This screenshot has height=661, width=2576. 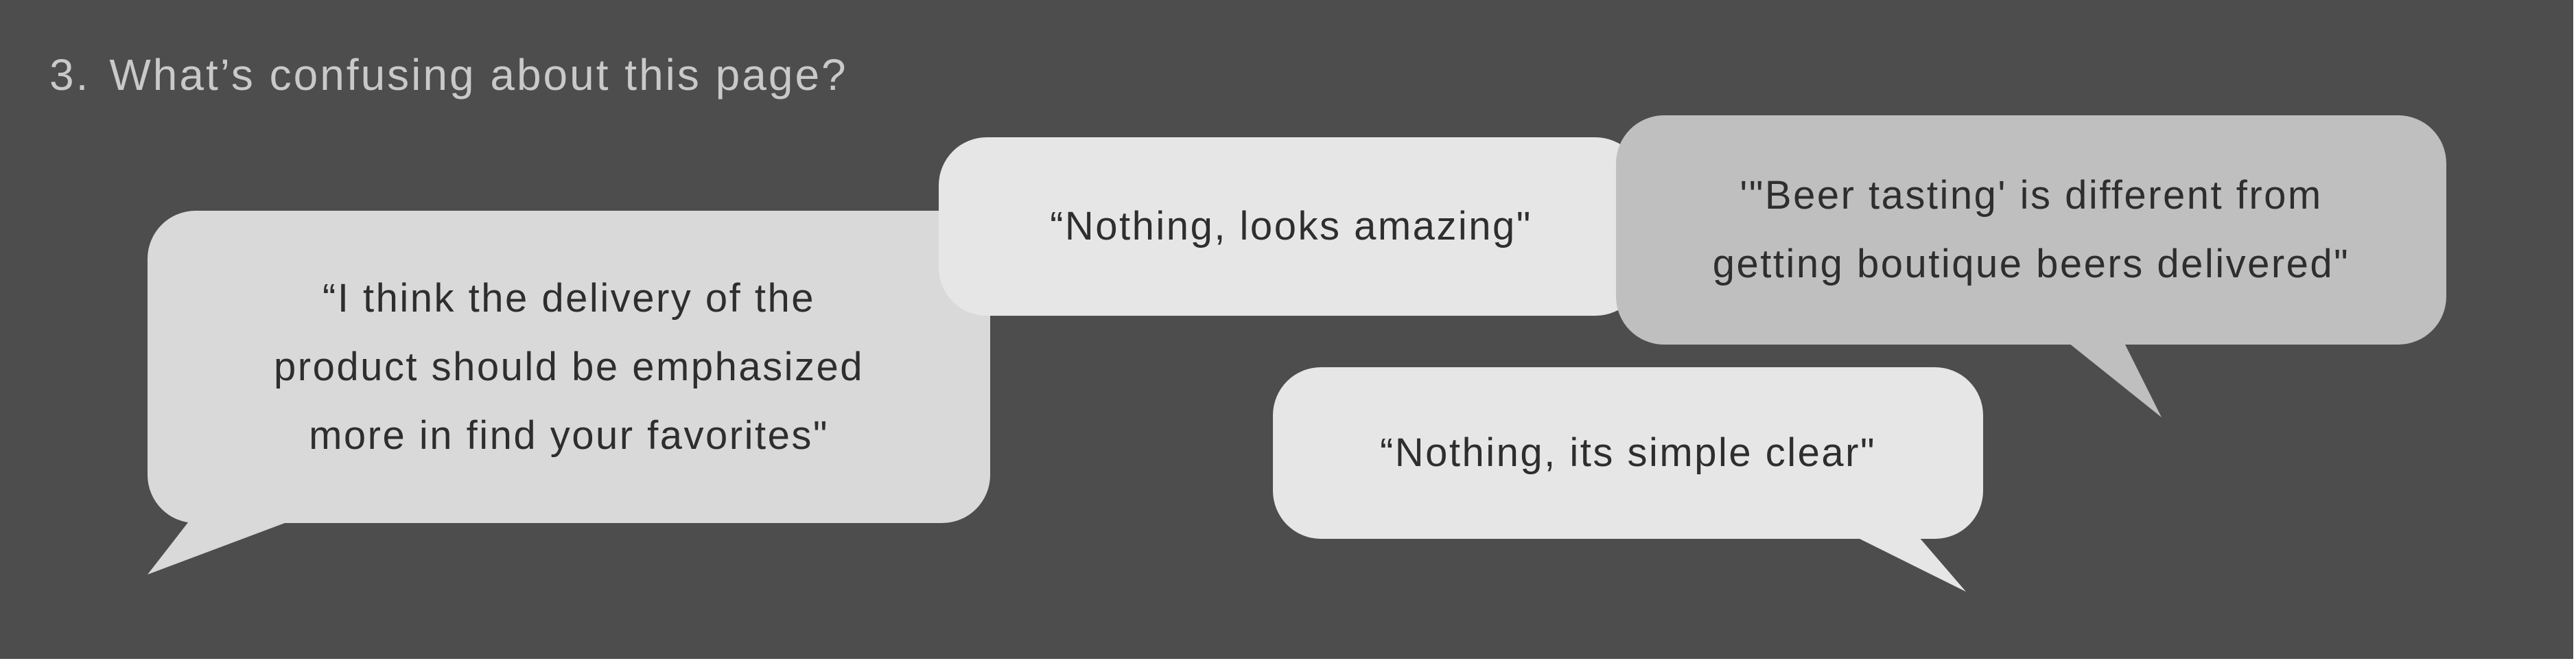 I want to click on speech-bubble-body: “Nothing, its simple clear", so click(x=1628, y=453).